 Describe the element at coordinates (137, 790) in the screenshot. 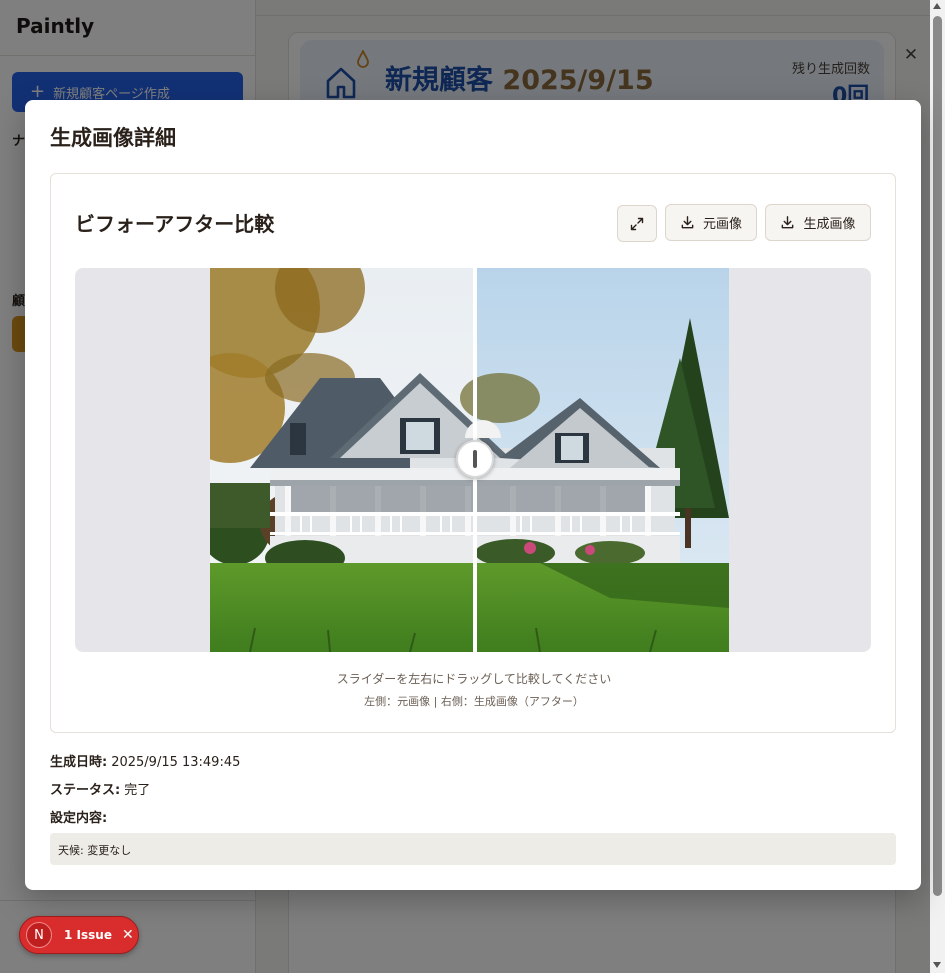

I see `status-value: 完了` at that location.